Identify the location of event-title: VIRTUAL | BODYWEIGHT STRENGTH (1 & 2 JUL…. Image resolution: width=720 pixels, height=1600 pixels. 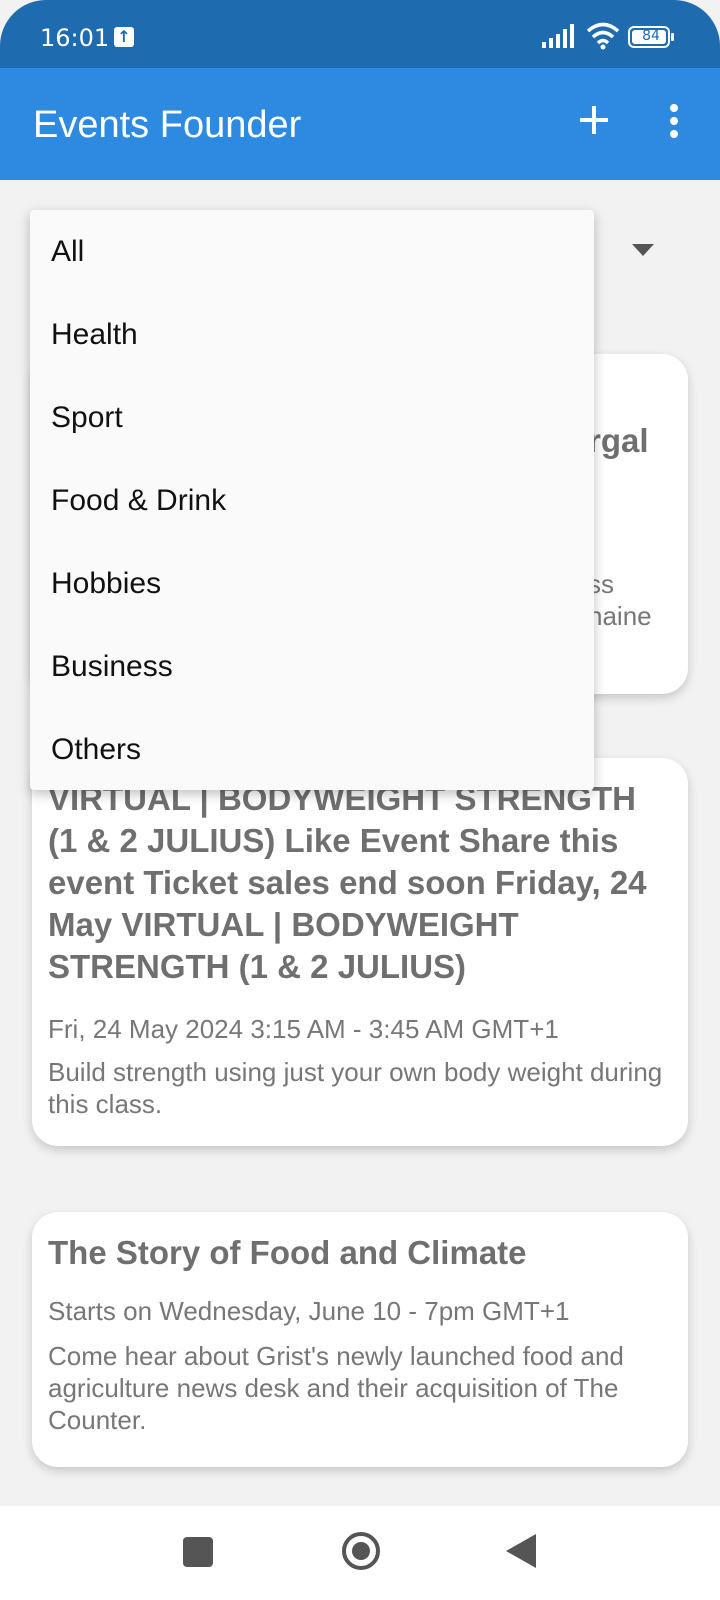
(347, 882).